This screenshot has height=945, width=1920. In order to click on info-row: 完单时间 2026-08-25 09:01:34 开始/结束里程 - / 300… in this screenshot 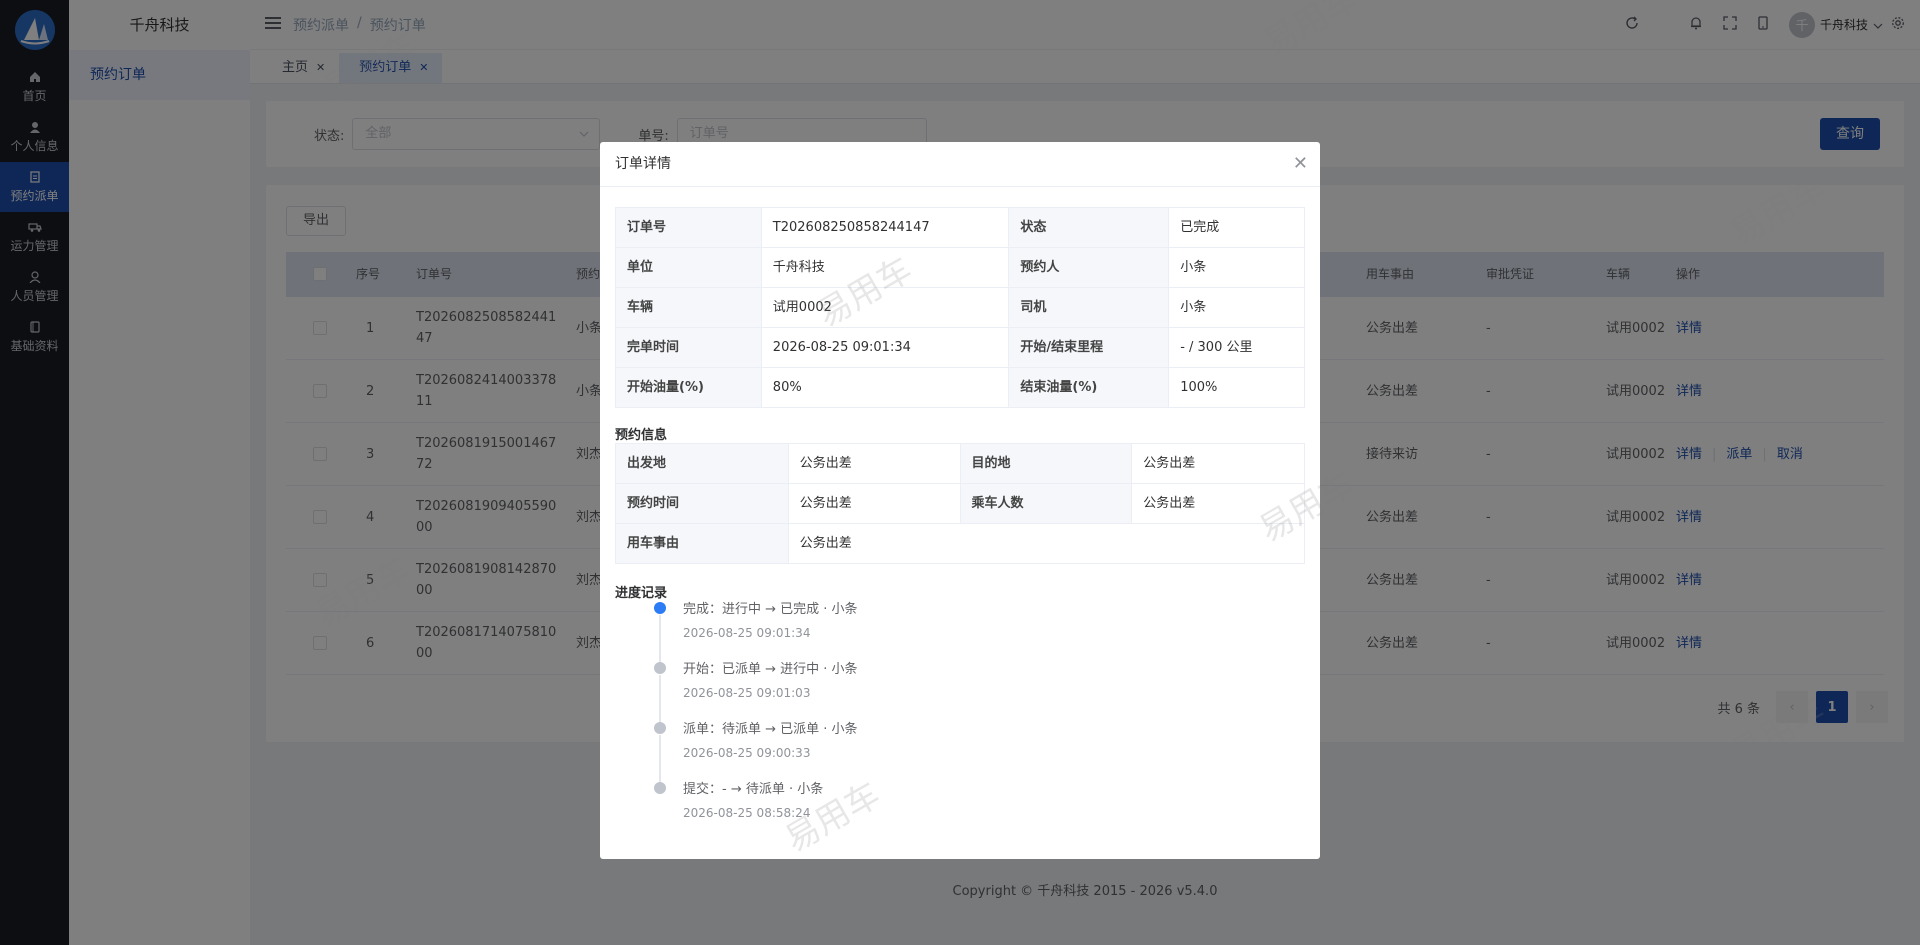, I will do `click(960, 348)`.